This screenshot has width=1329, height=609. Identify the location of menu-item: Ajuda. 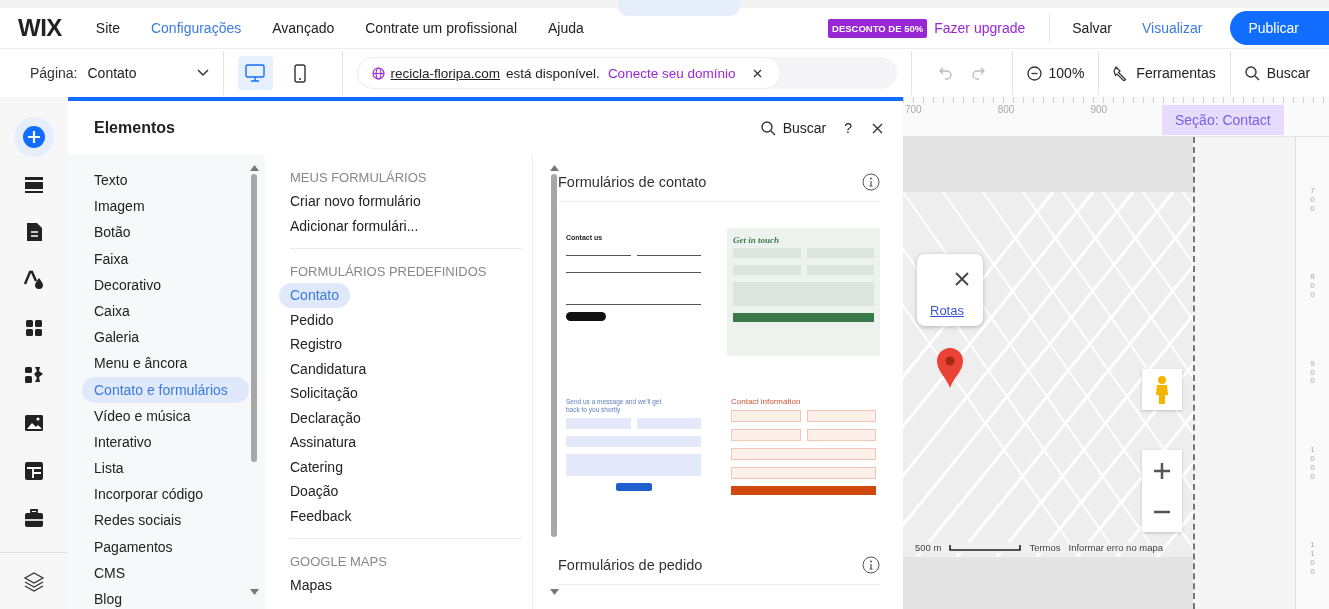
(566, 28).